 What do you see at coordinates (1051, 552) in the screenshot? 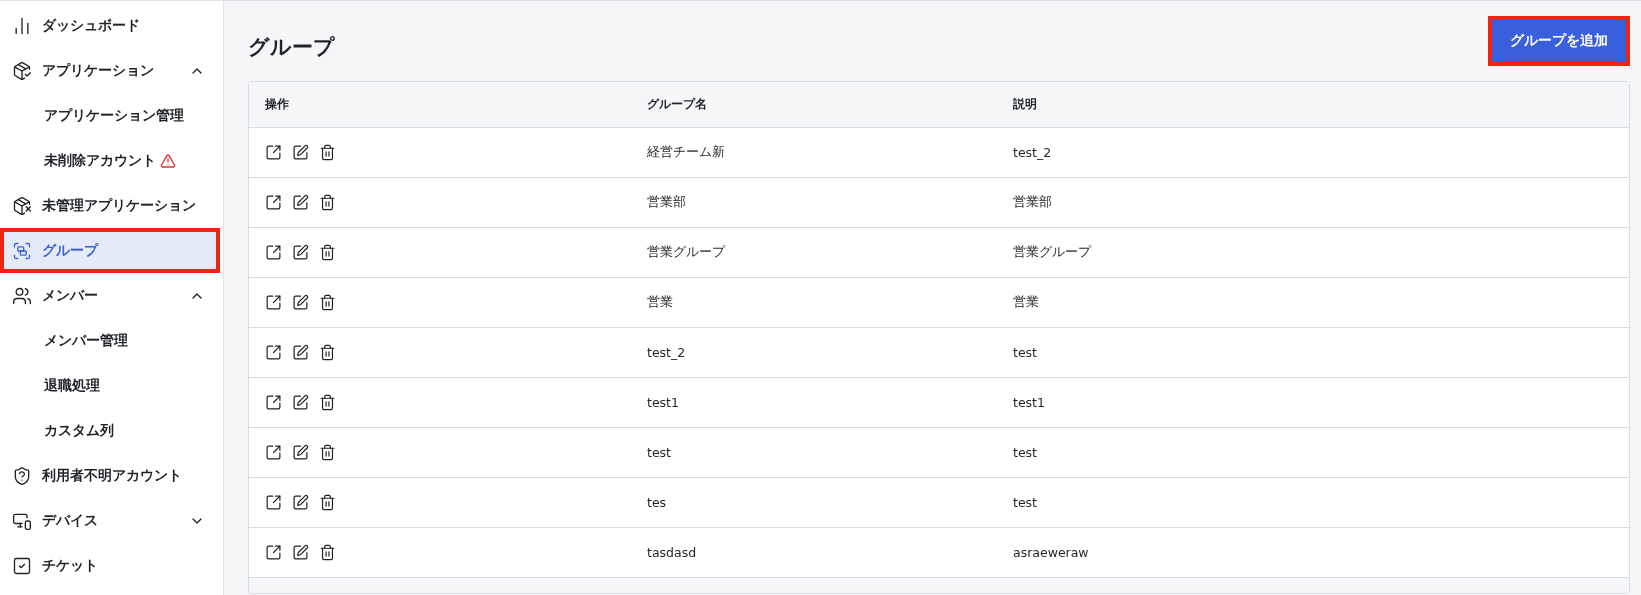
I see `table-cell-text: asraeweraw` at bounding box center [1051, 552].